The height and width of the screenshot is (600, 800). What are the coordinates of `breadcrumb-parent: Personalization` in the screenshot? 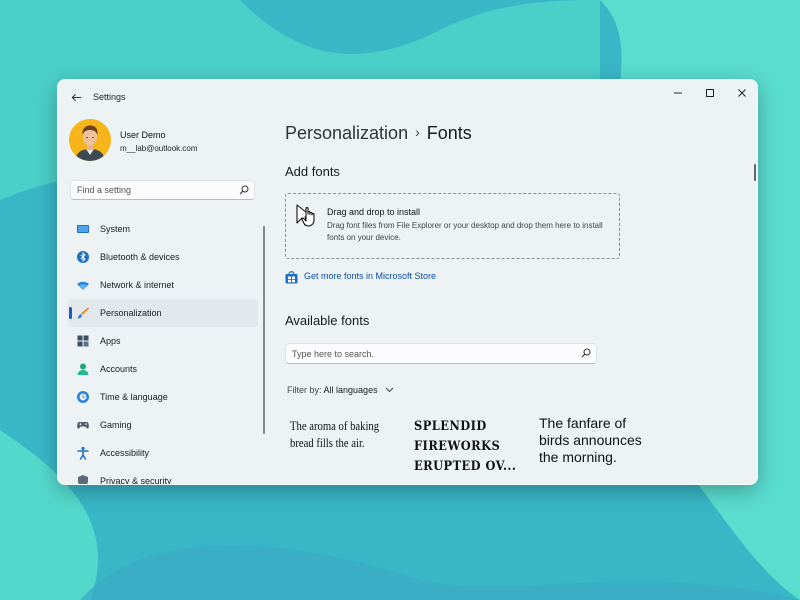 It's located at (346, 133).